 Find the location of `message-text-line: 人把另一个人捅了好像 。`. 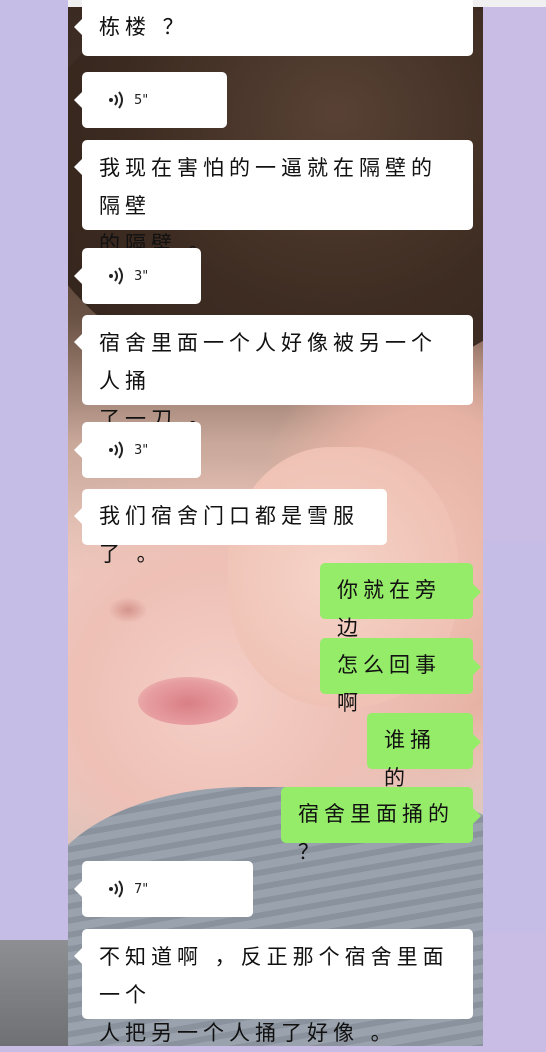

message-text-line: 人把另一个人捅了好像 。 is located at coordinates (248, 1033).